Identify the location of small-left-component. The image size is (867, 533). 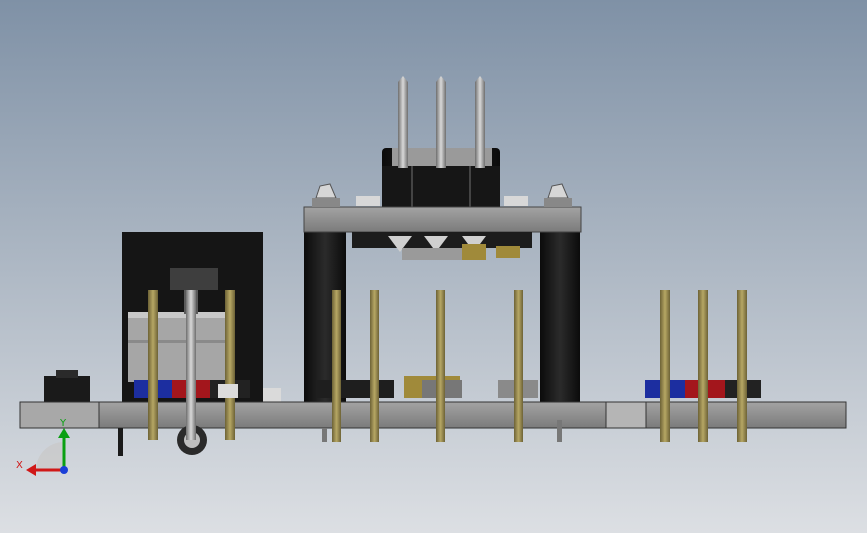
(67, 386).